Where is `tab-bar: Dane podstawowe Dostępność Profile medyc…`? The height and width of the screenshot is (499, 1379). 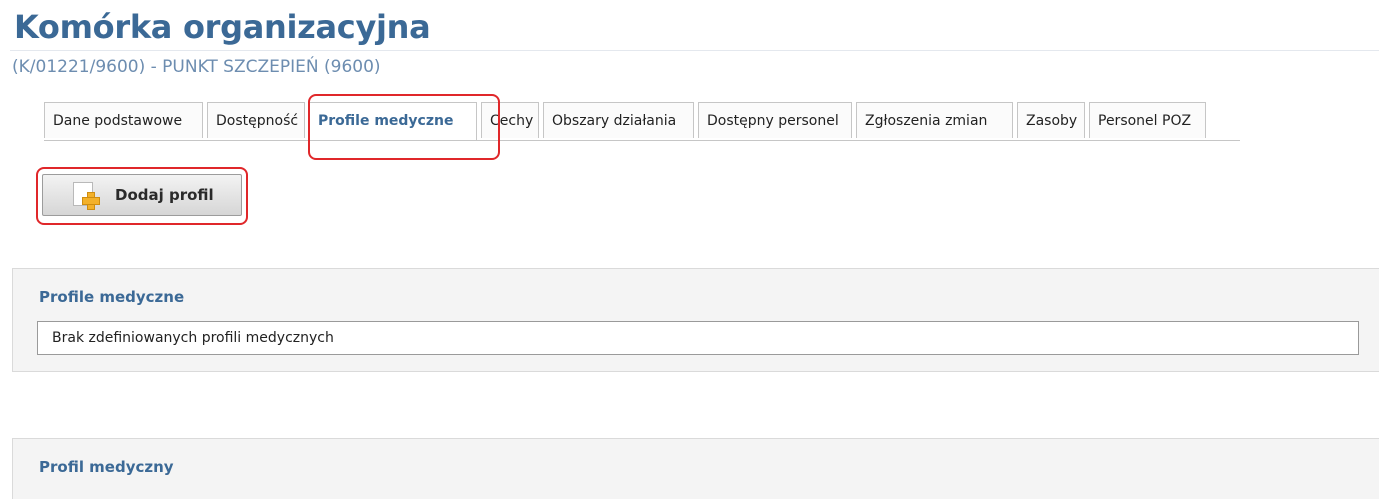
tab-bar: Dane podstawowe Dostępność Profile medyc… is located at coordinates (627, 121).